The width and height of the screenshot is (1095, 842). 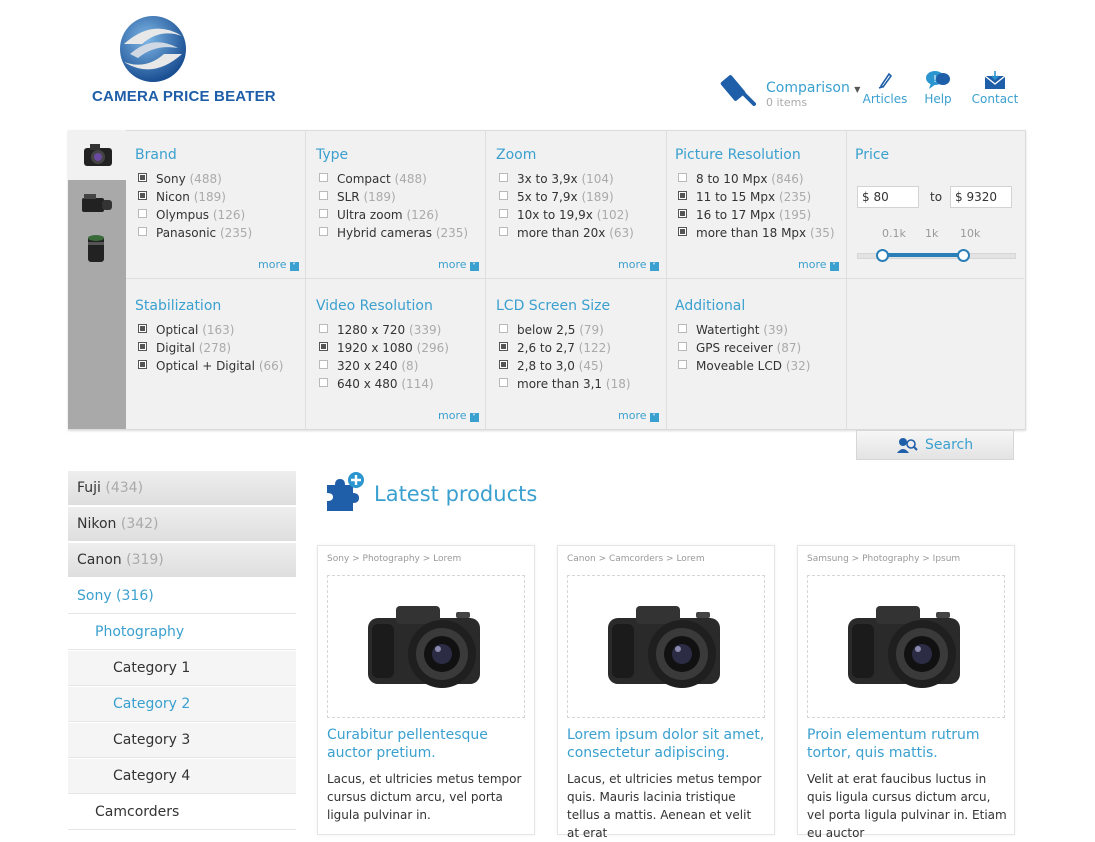 I want to click on sidebar-item: Category 3, so click(x=182, y=740).